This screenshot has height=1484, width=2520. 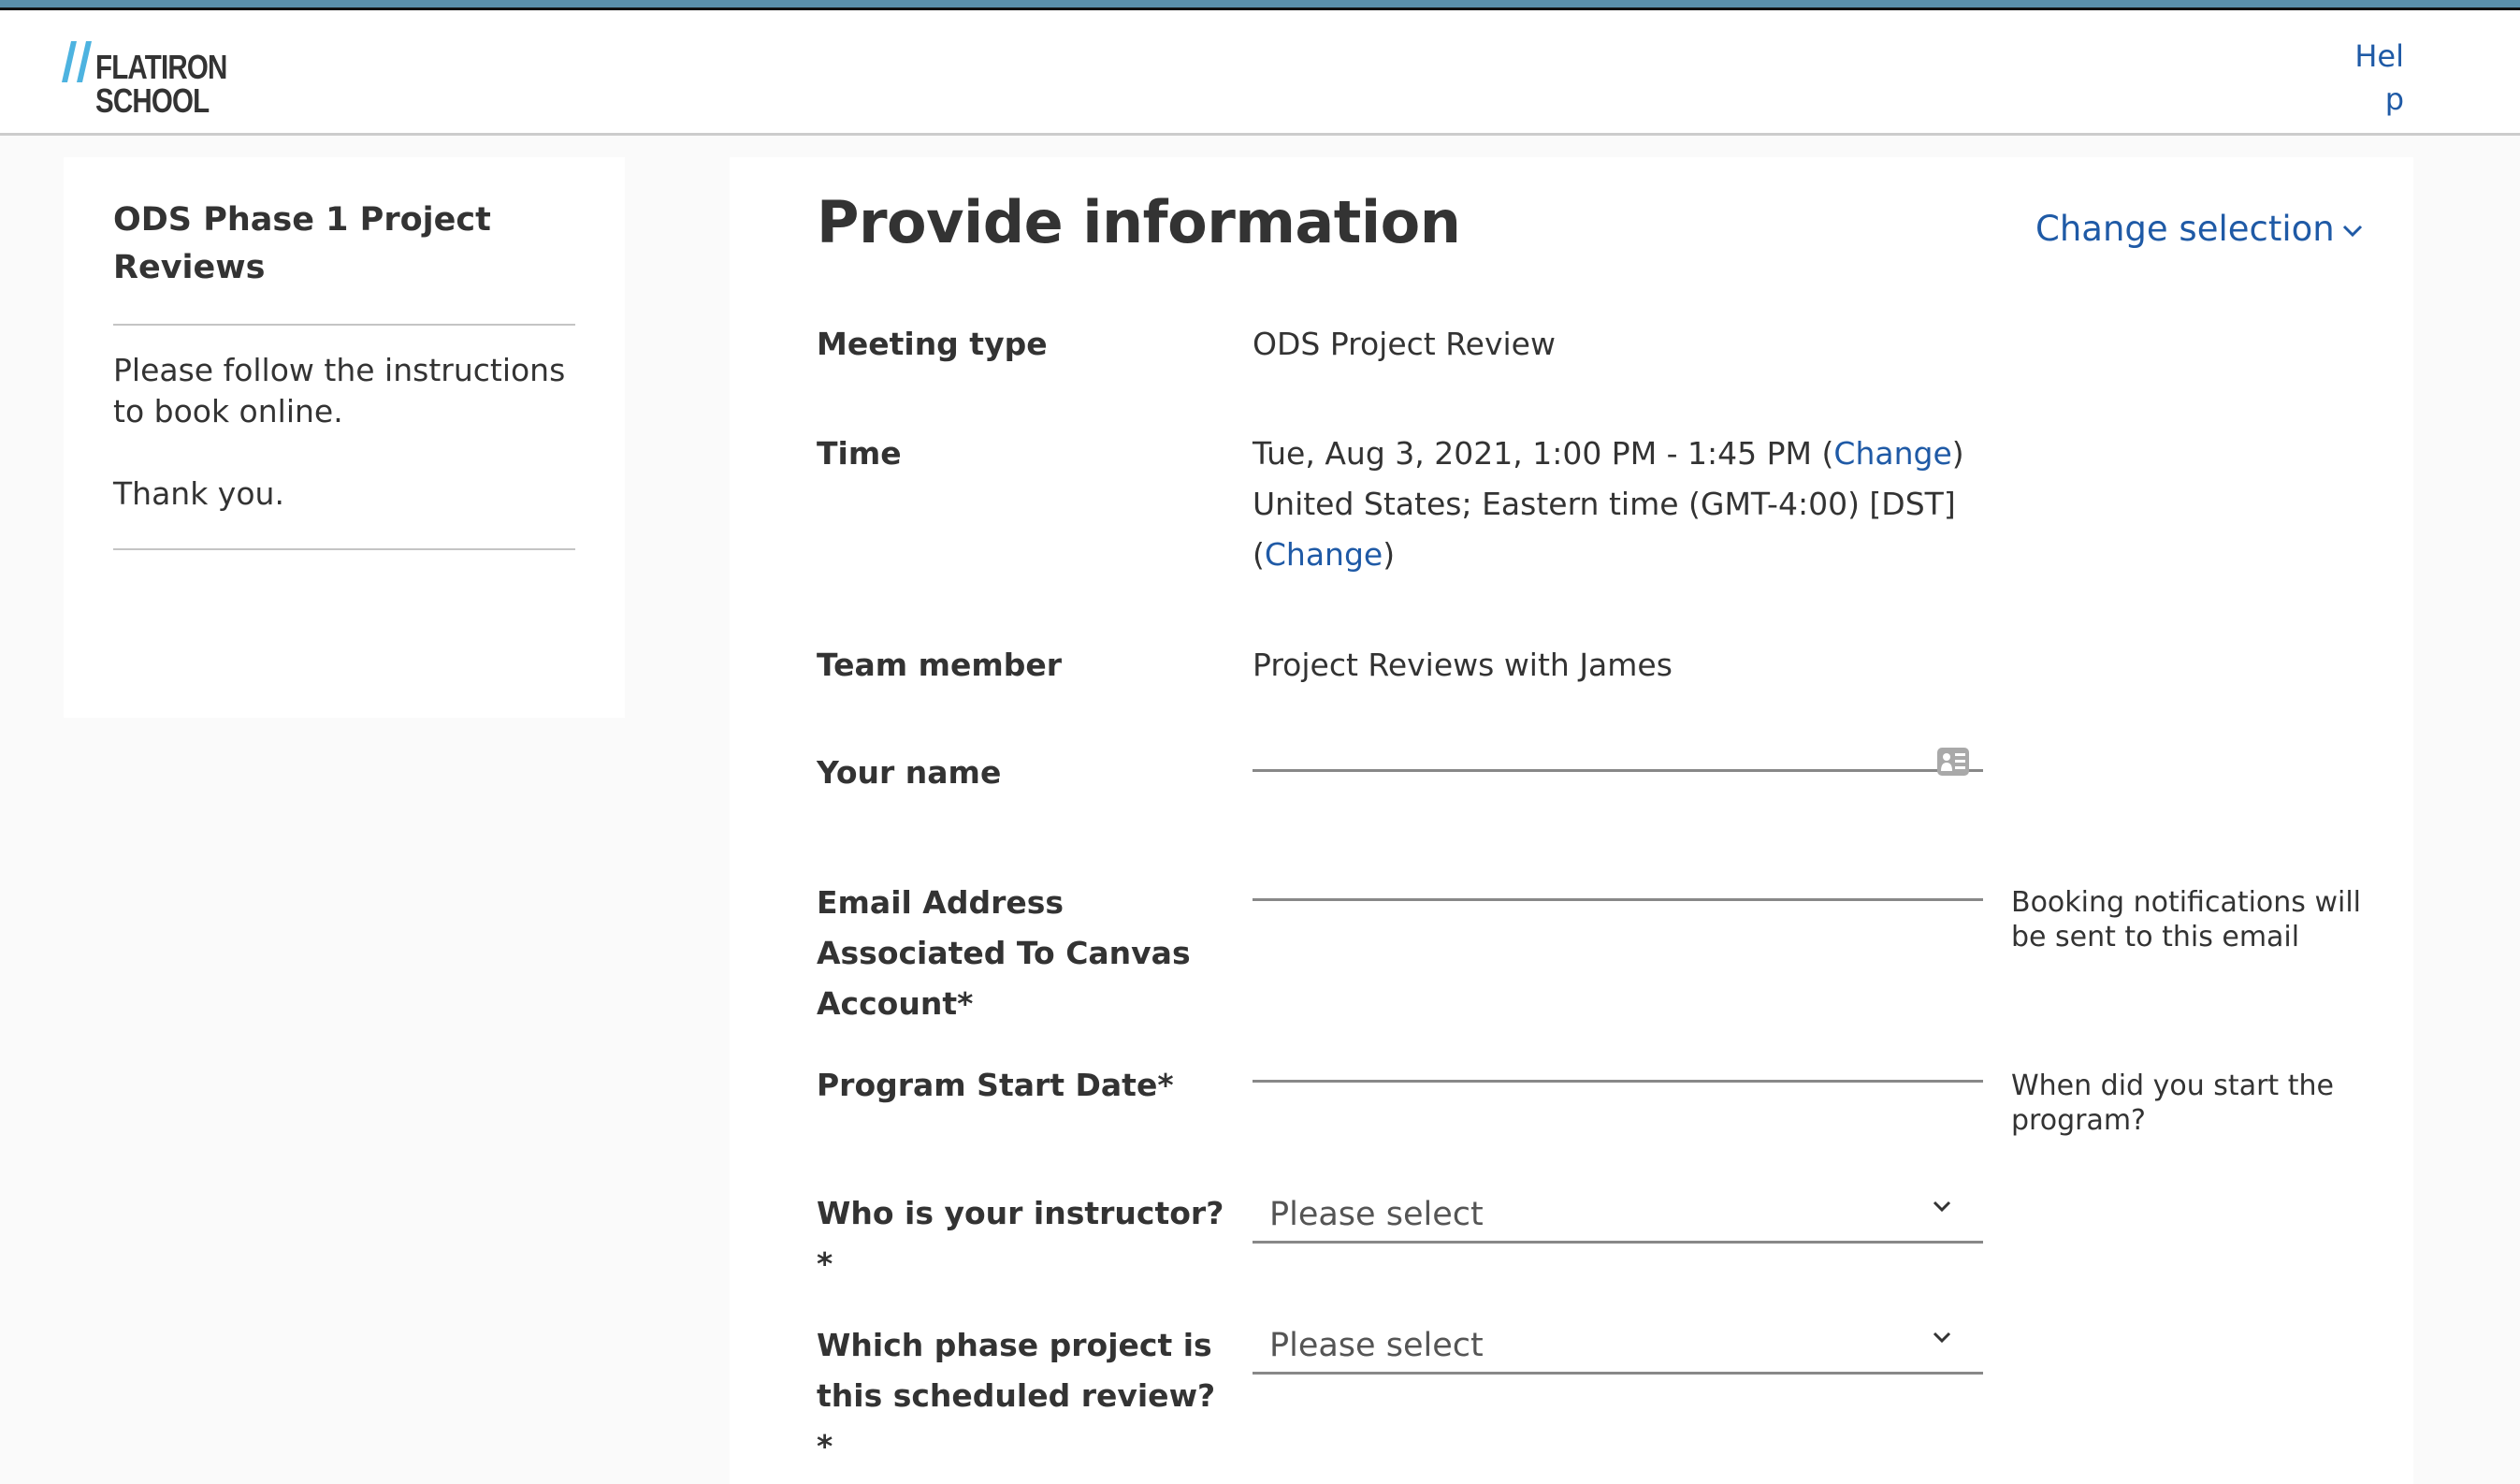 I want to click on logo-line-2: SCHOOL, so click(x=152, y=100).